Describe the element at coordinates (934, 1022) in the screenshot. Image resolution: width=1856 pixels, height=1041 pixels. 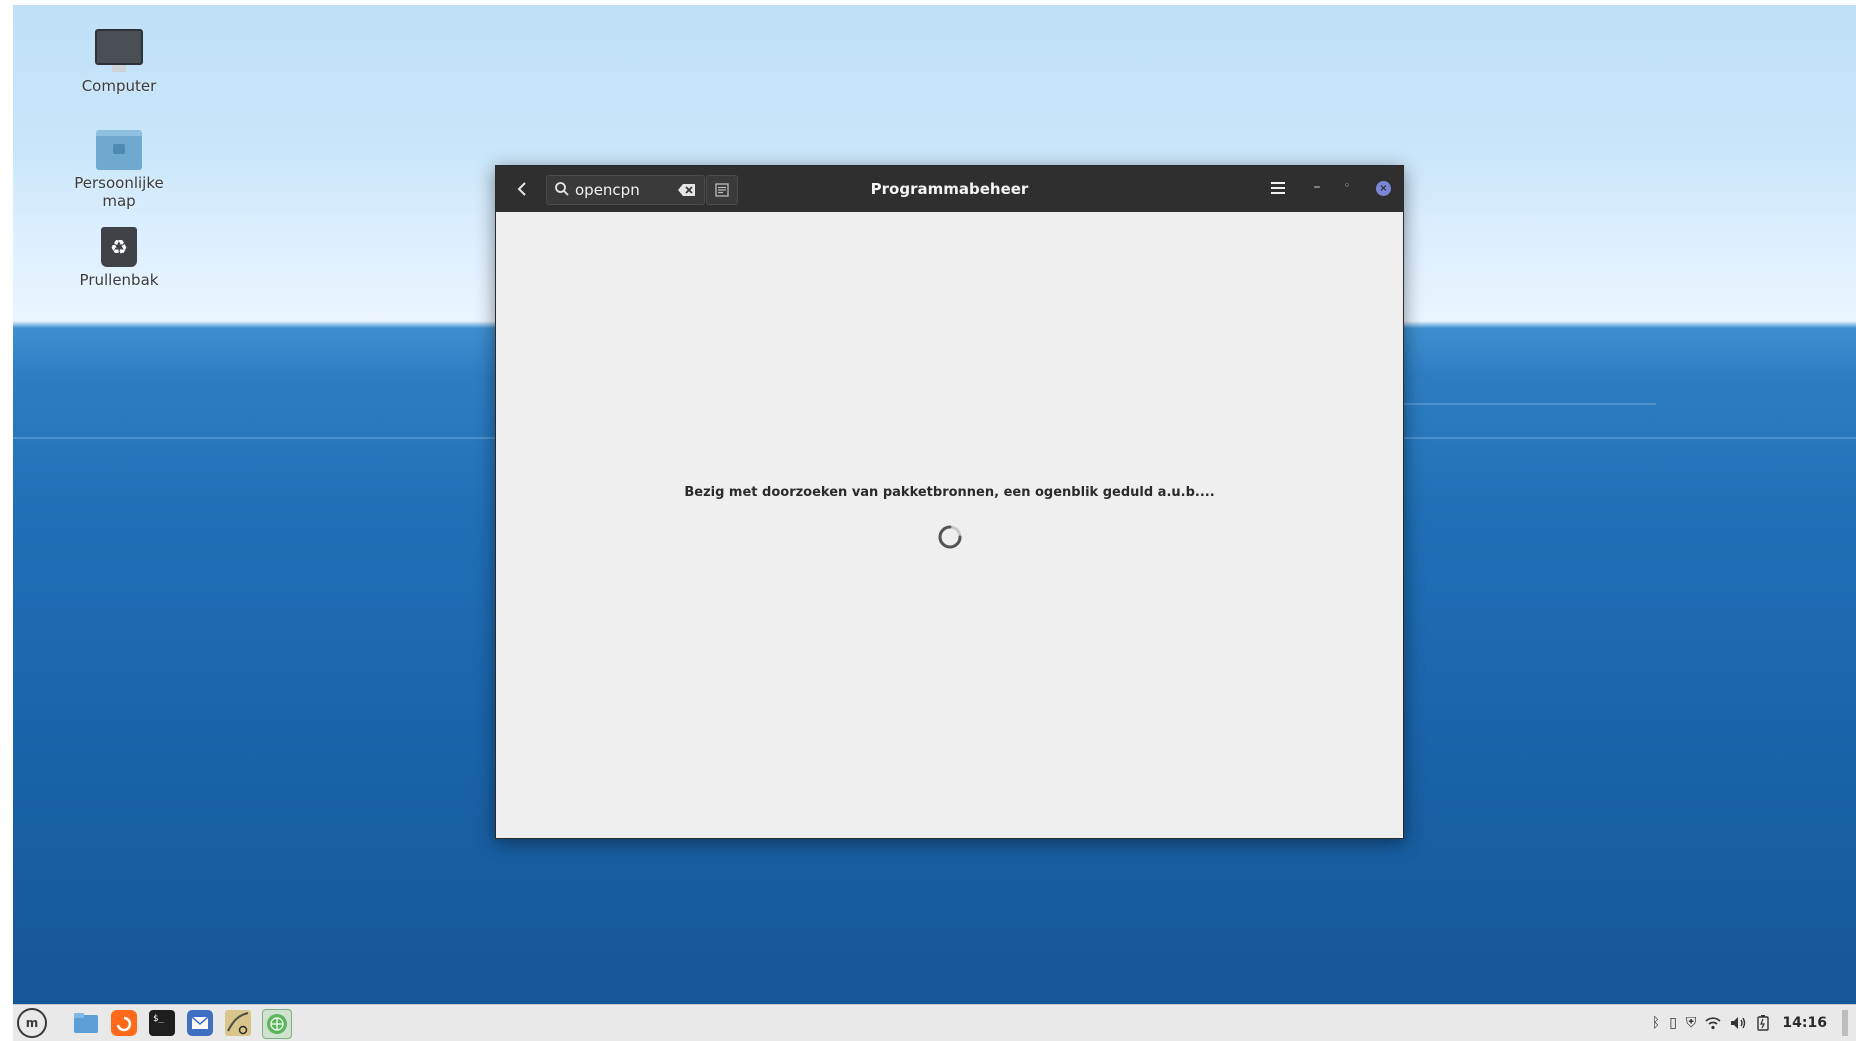
I see `taskbar: m $_ ᛒ ▯ ⛨ 14:16` at that location.